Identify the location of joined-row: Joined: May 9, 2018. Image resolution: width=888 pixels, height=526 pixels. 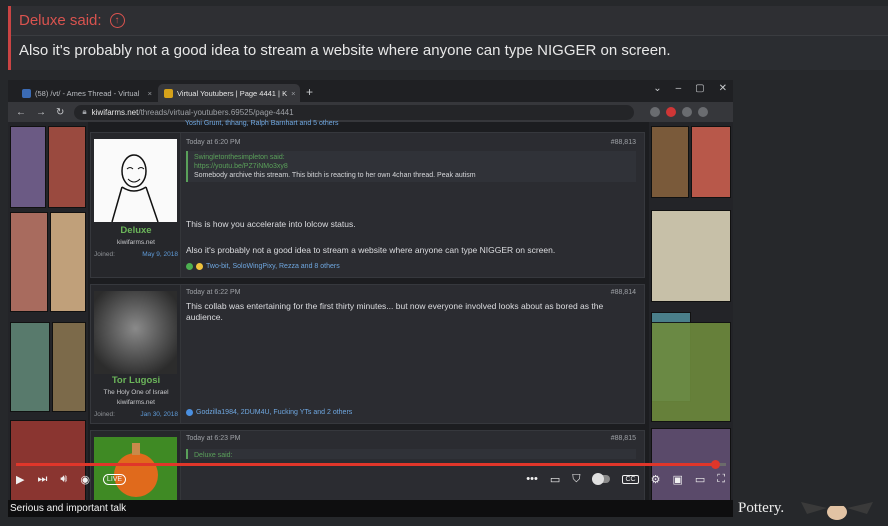
(136, 254).